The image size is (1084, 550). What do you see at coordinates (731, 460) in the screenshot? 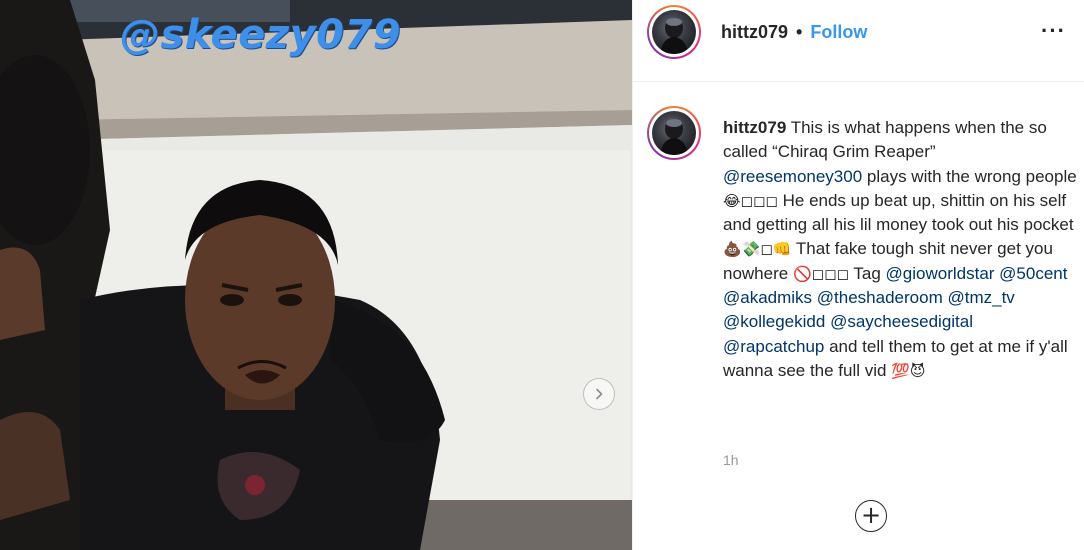
I see `timestamp: 1h` at bounding box center [731, 460].